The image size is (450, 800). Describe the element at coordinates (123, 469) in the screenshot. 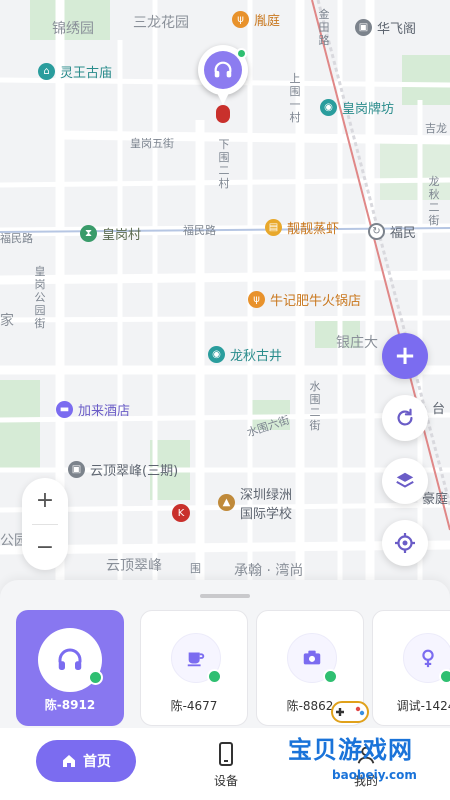

I see `poi-yunding: ▣ 云顶翠峰(三期)` at that location.